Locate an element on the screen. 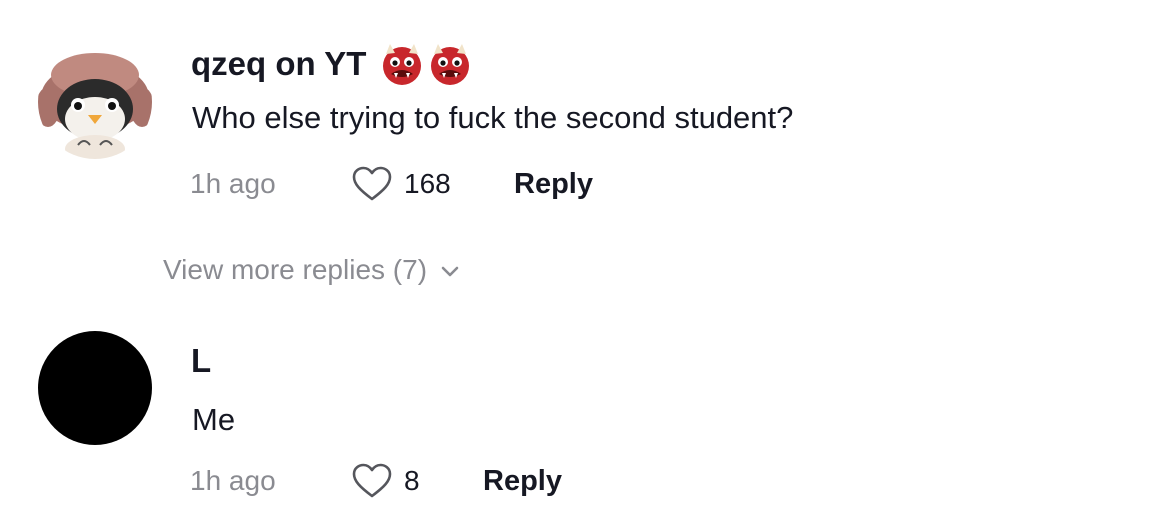  comment-text: Me is located at coordinates (214, 419).